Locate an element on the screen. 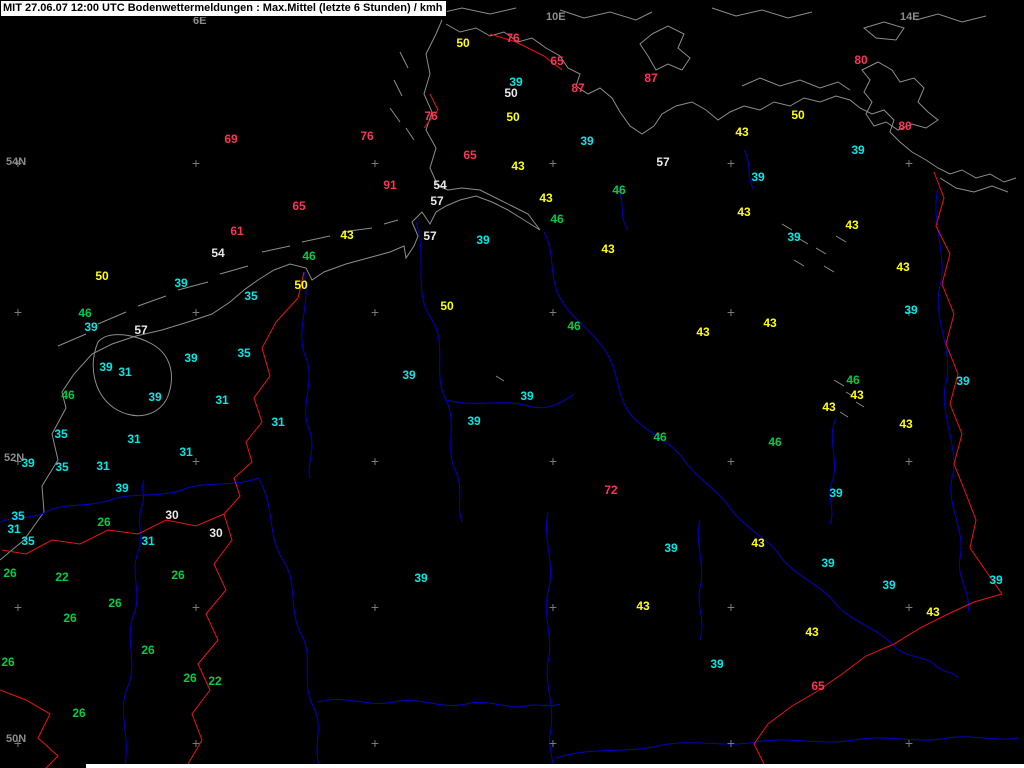 The image size is (1024, 768). station-wind-value: 61 is located at coordinates (237, 231).